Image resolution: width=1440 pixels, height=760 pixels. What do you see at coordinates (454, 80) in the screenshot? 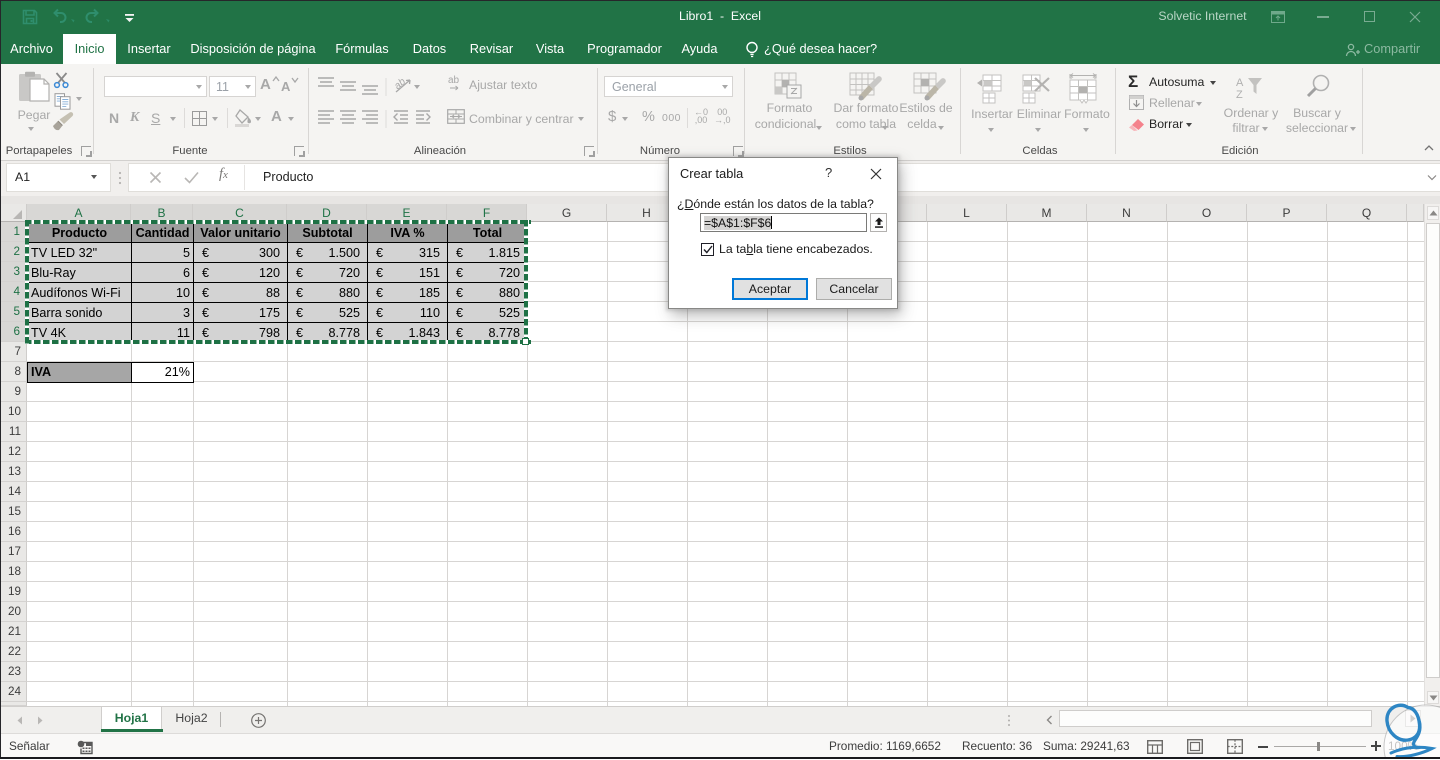
I see `svg-text: ab` at bounding box center [454, 80].